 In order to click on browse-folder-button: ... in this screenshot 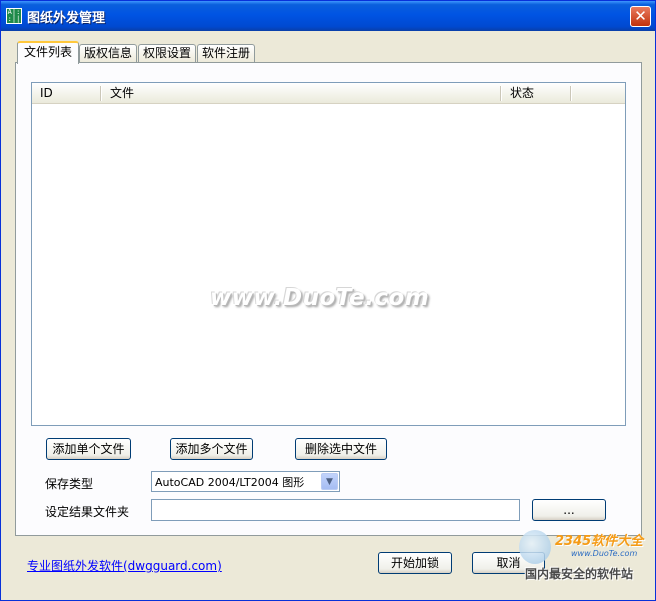, I will do `click(569, 510)`.